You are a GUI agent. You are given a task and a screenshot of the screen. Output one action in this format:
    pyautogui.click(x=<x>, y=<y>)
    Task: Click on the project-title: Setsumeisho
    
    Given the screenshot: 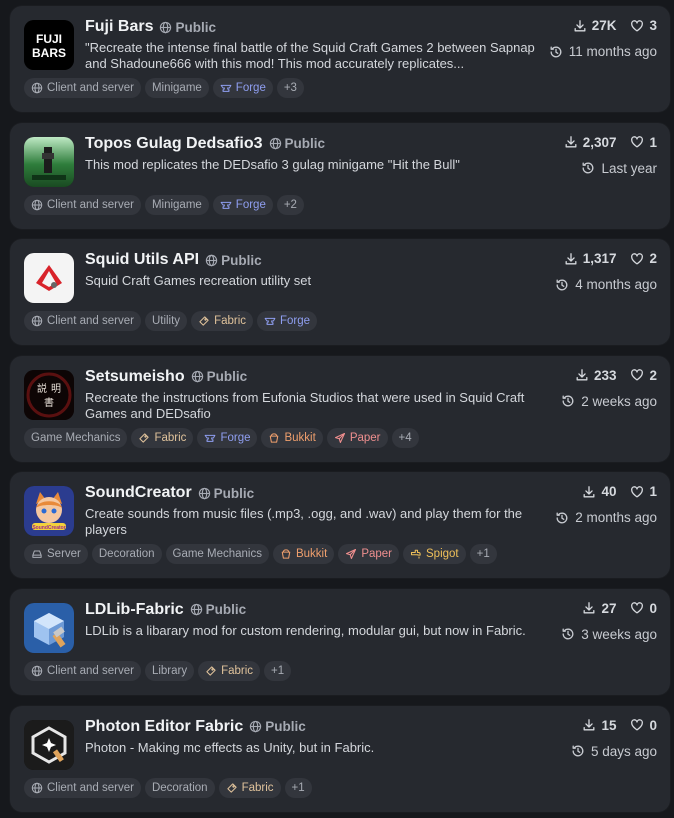 What is the action you would take?
    pyautogui.click(x=135, y=377)
    